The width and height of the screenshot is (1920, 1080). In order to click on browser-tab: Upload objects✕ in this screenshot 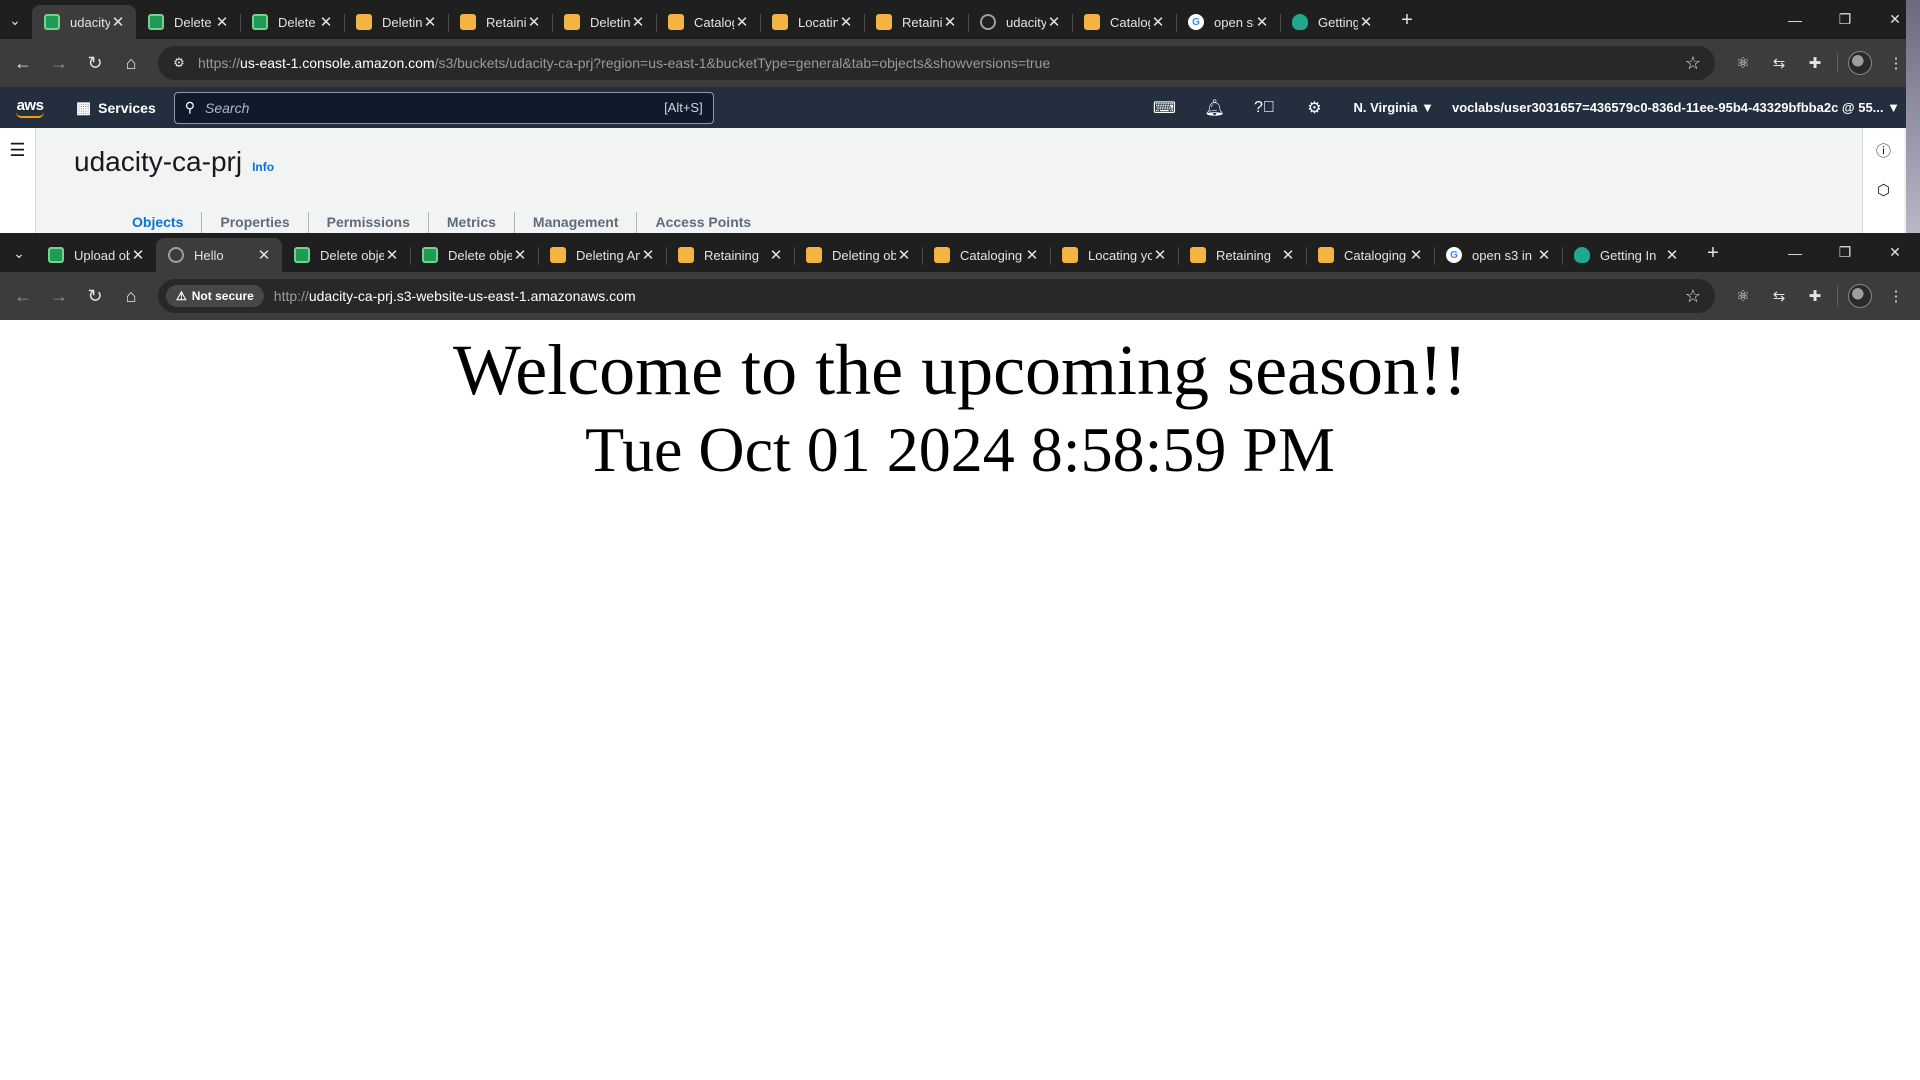, I will do `click(96, 255)`.